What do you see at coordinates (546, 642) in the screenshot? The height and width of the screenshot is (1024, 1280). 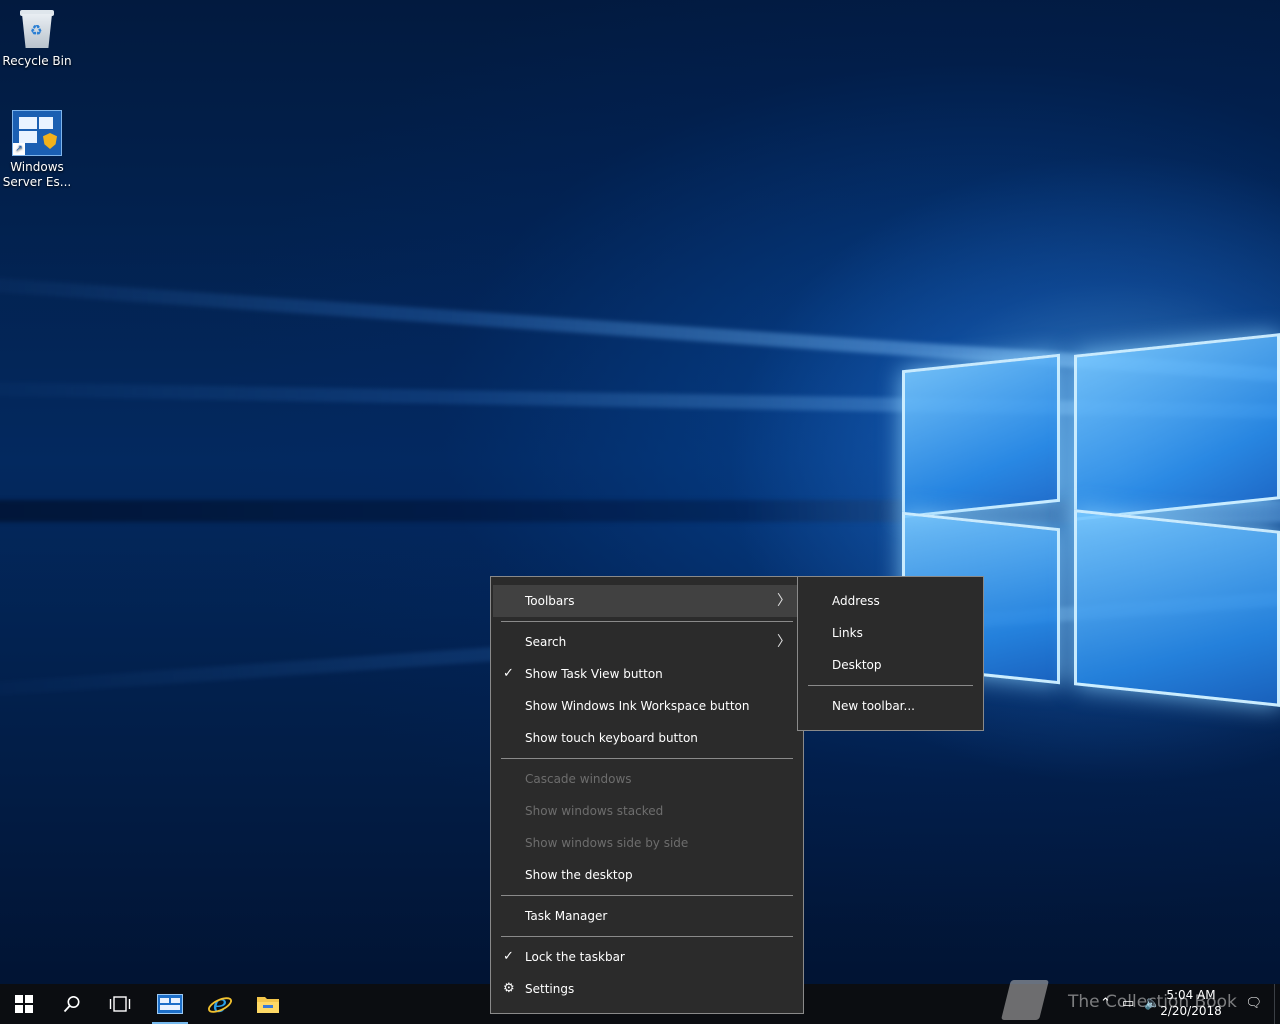 I see `menu-item-search-label: Search` at bounding box center [546, 642].